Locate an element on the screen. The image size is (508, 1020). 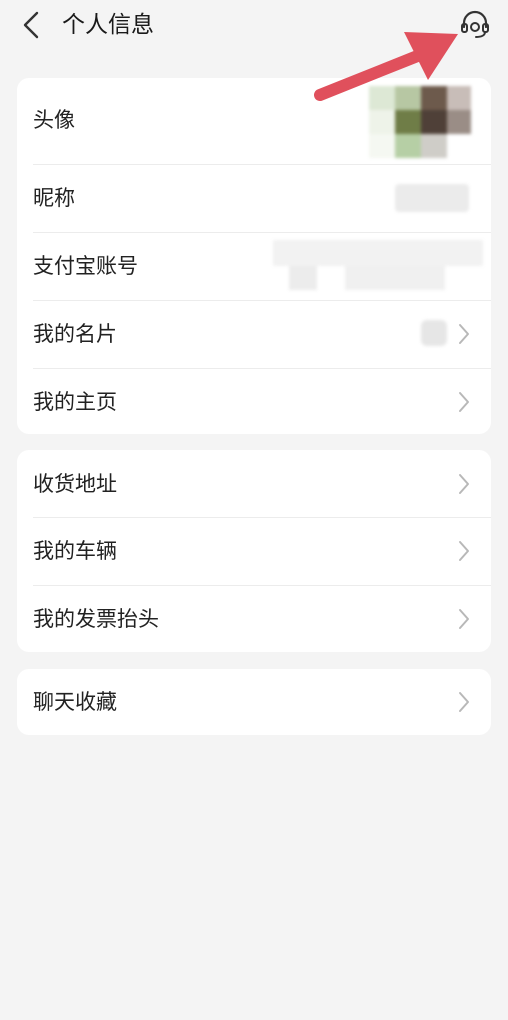
row-label: 昵称 is located at coordinates (54, 198).